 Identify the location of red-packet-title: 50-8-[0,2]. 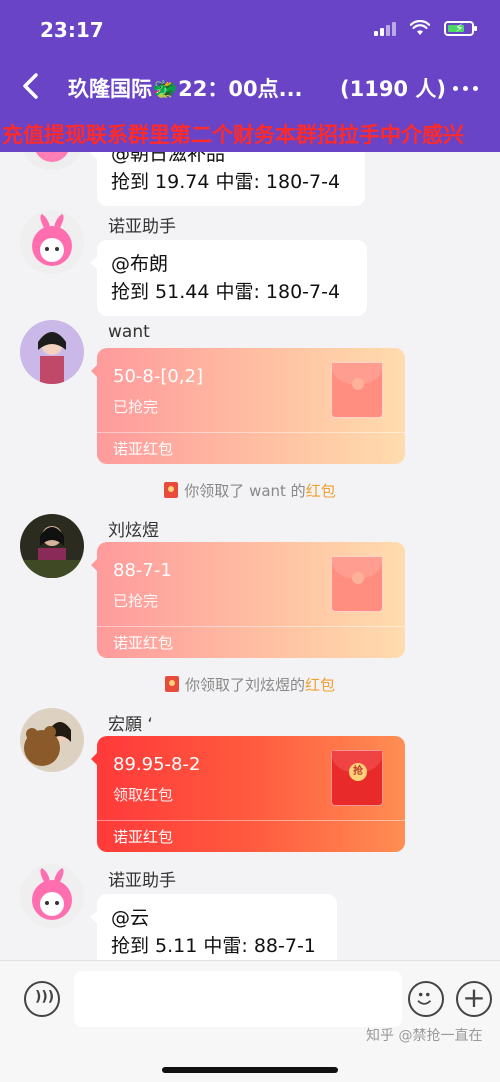
(158, 376).